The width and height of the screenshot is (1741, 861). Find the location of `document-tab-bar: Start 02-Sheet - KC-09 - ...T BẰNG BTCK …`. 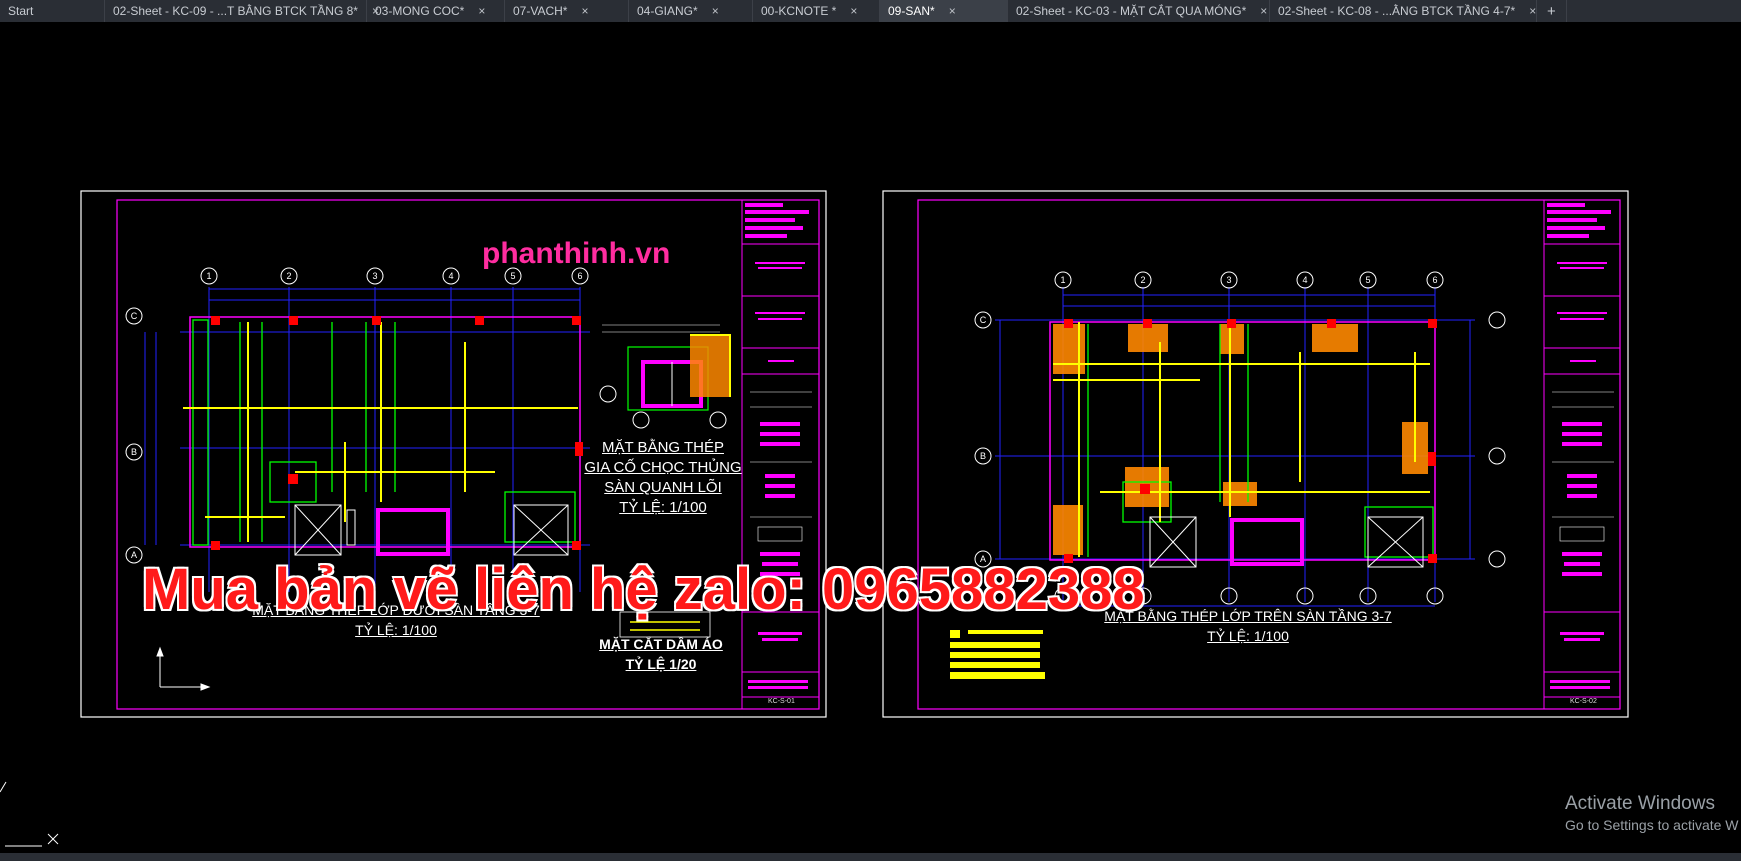

document-tab-bar: Start 02-Sheet - KC-09 - ...T BẰNG BTCK … is located at coordinates (870, 11).